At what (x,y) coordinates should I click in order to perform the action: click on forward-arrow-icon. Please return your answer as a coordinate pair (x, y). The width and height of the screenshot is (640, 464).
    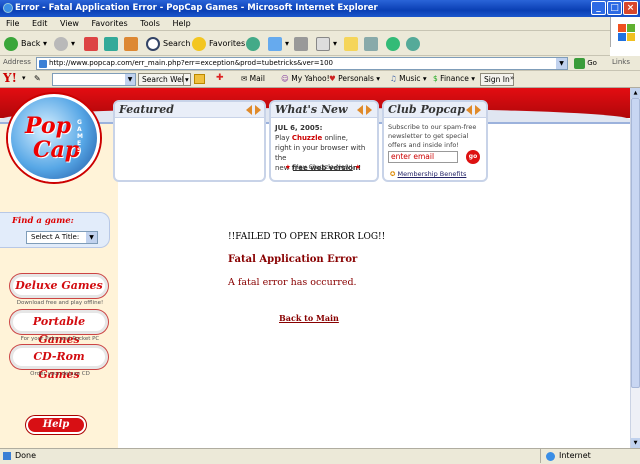
    Looking at the image, I should click on (61, 43).